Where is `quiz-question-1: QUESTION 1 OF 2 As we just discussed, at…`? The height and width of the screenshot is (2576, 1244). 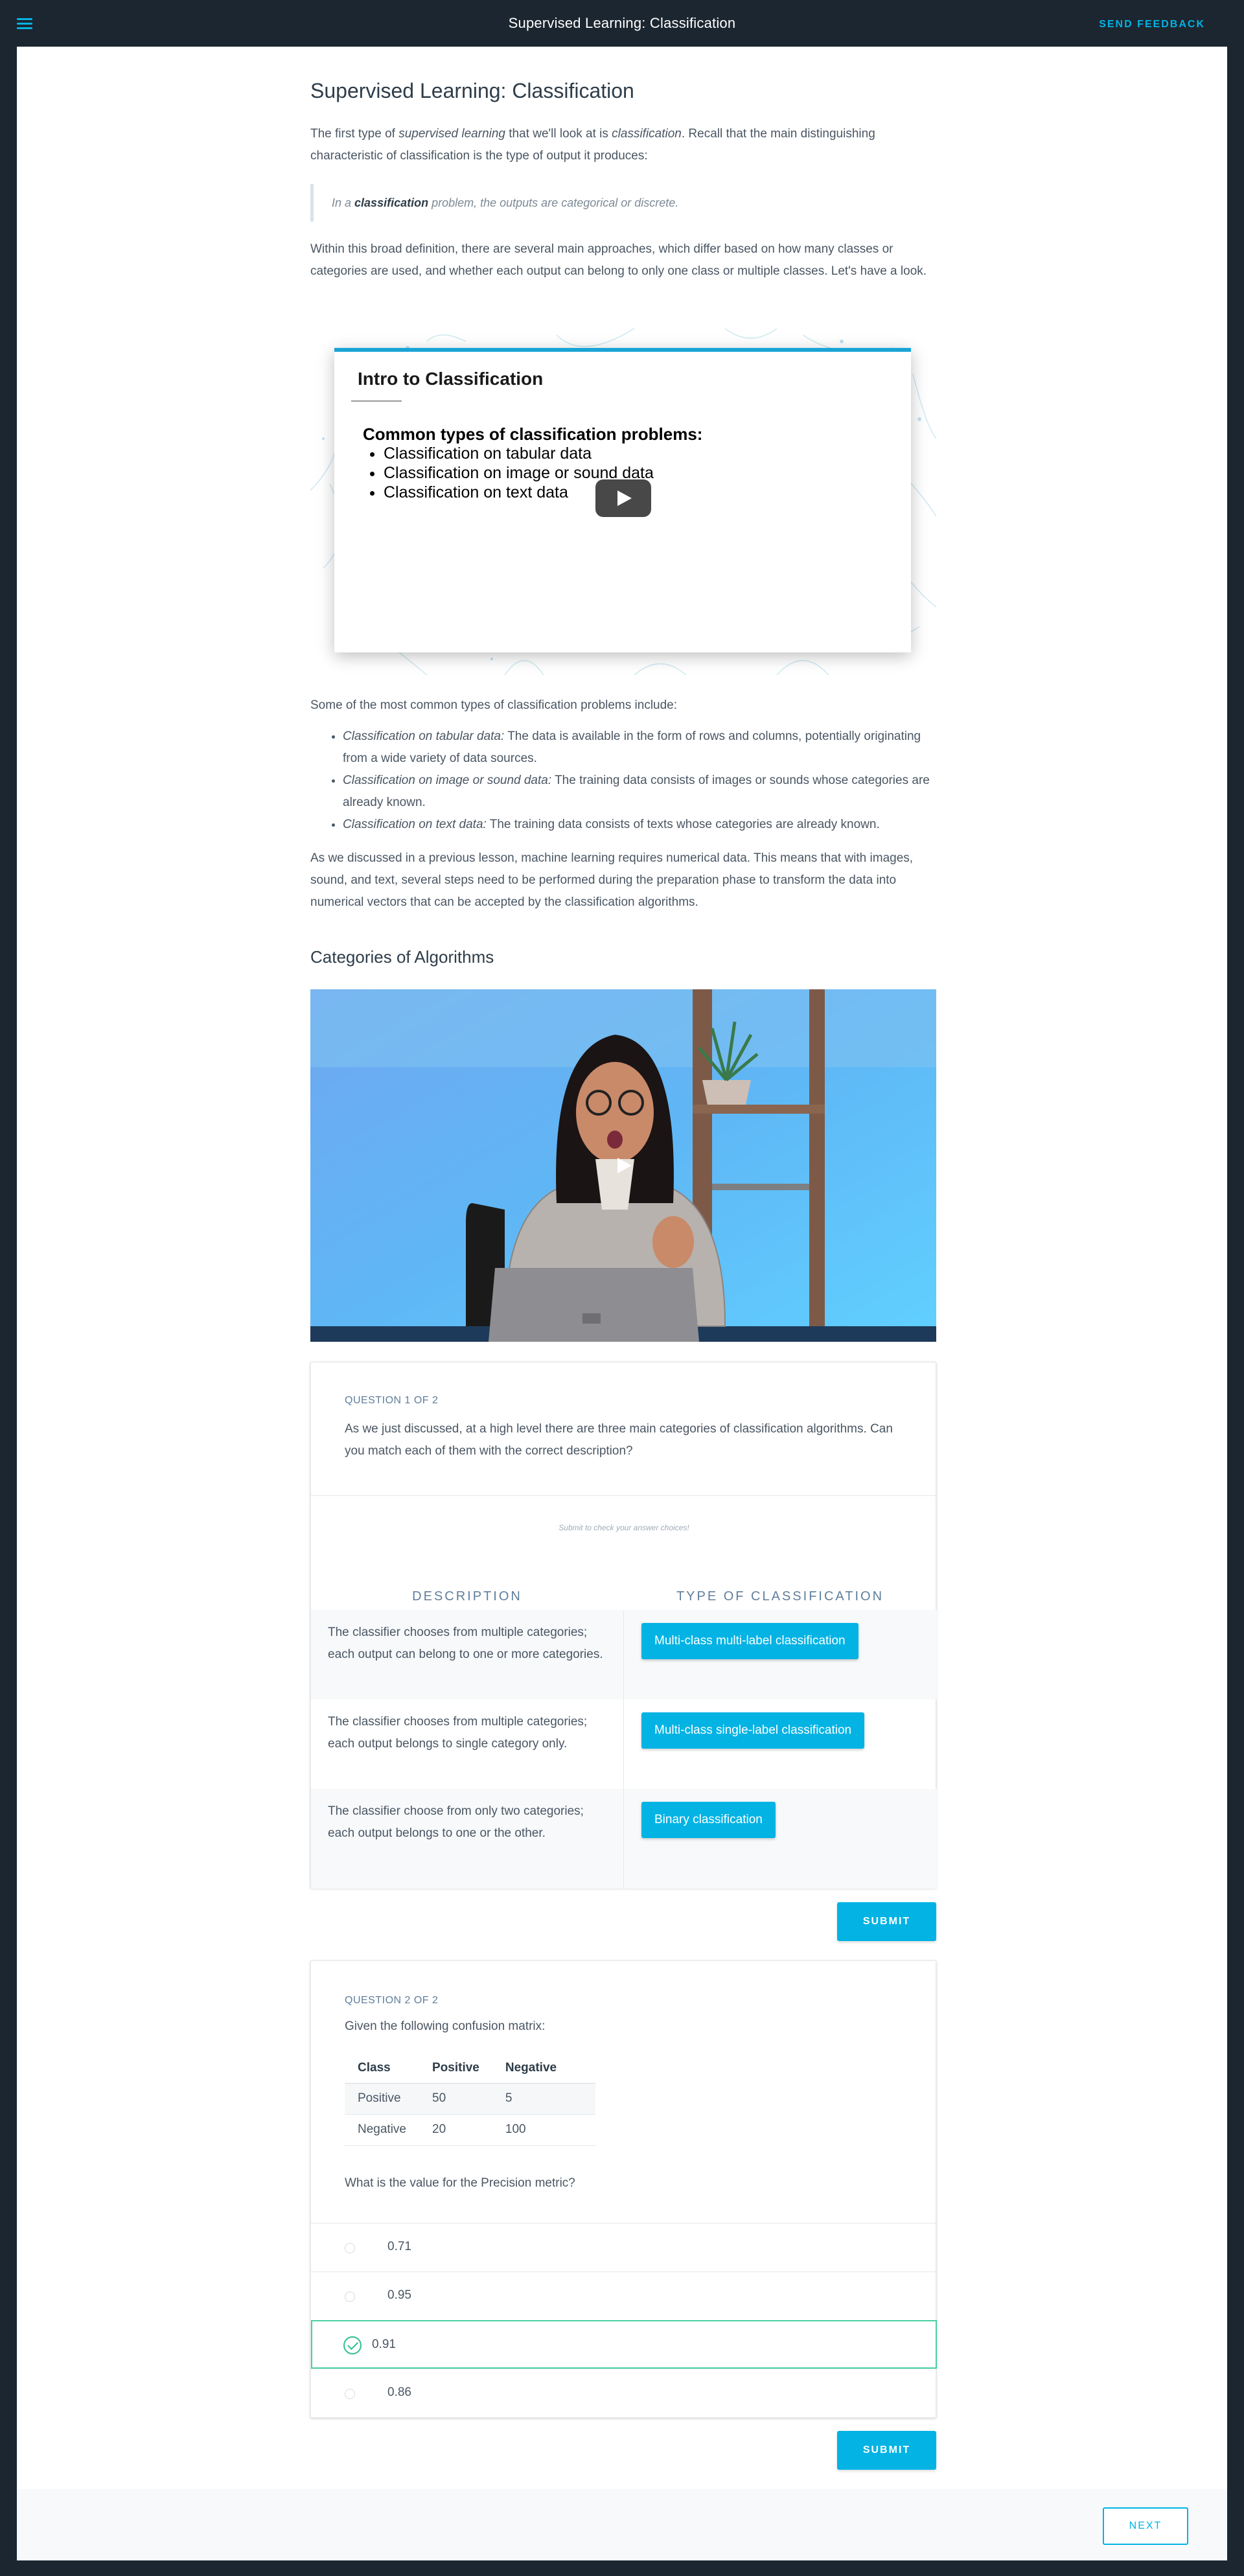
quiz-question-1: QUESTION 1 OF 2 As we just discussed, at… is located at coordinates (623, 1625).